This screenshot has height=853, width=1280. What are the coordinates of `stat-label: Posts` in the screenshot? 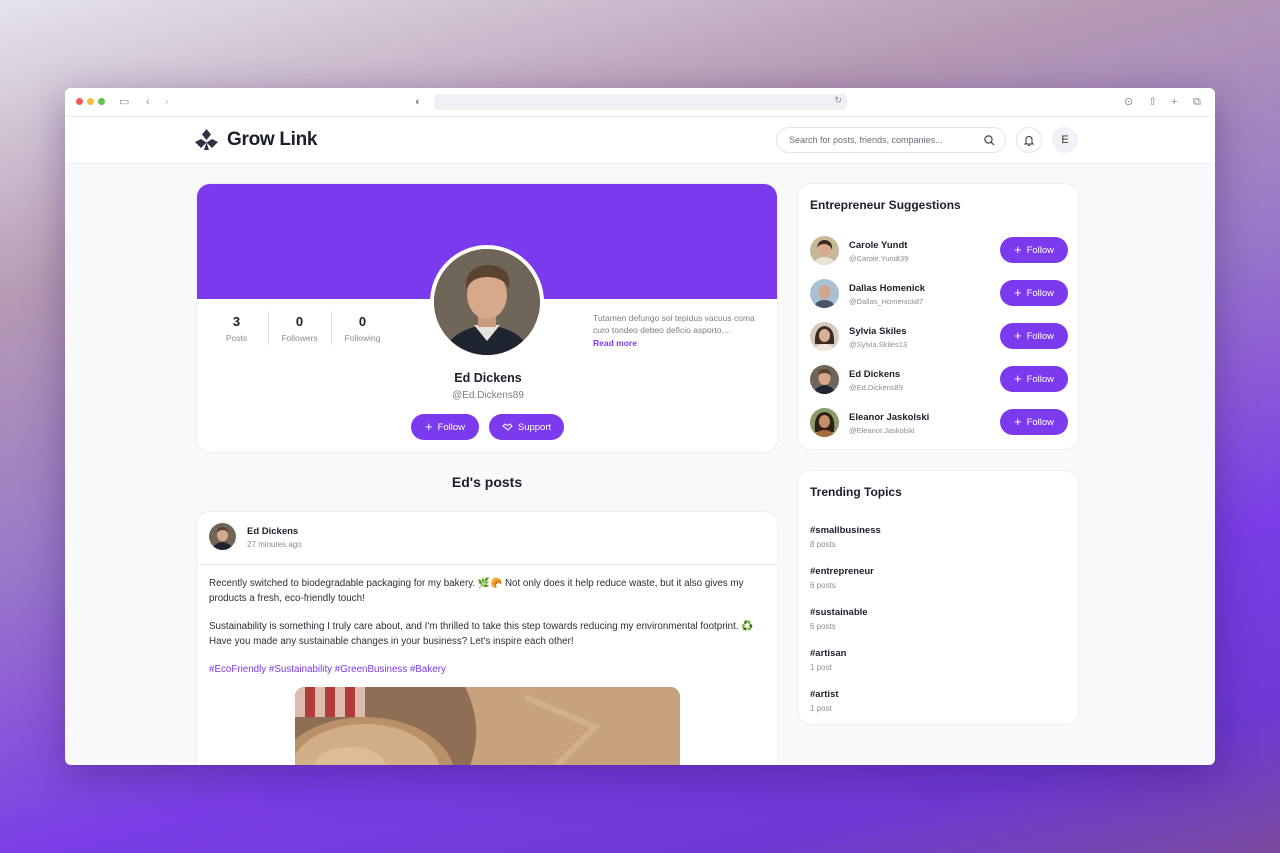 It's located at (236, 338).